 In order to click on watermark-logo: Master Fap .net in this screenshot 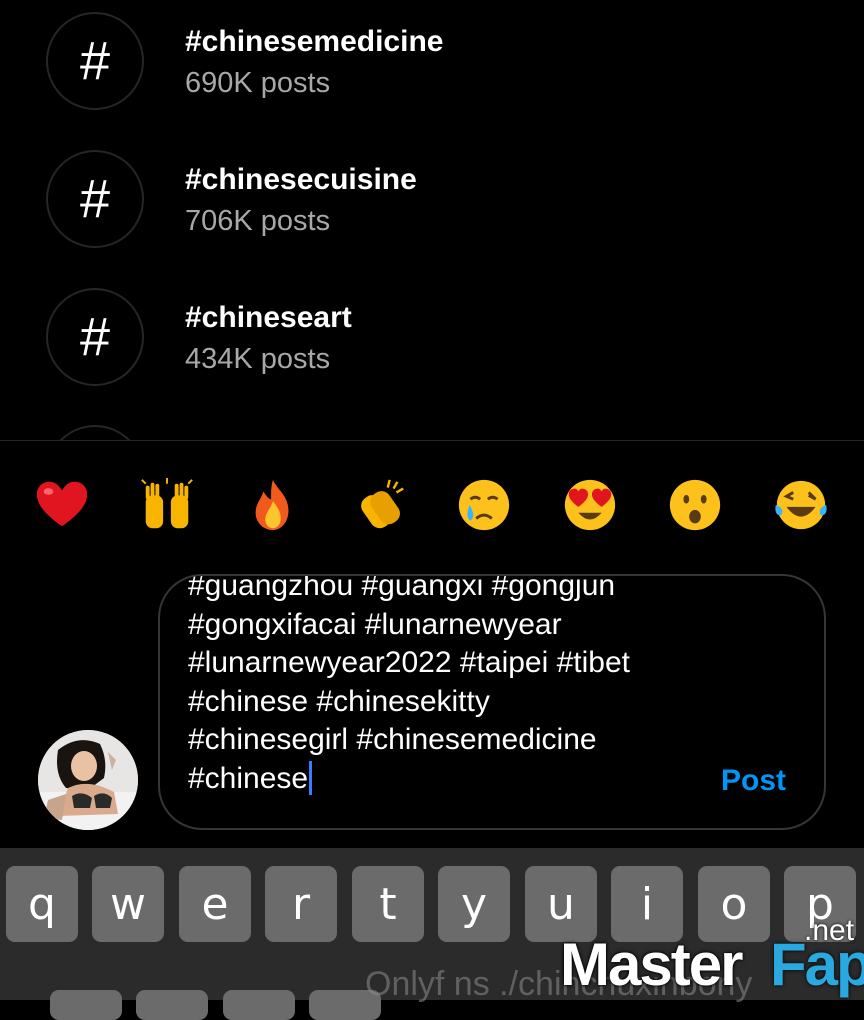, I will do `click(712, 957)`.